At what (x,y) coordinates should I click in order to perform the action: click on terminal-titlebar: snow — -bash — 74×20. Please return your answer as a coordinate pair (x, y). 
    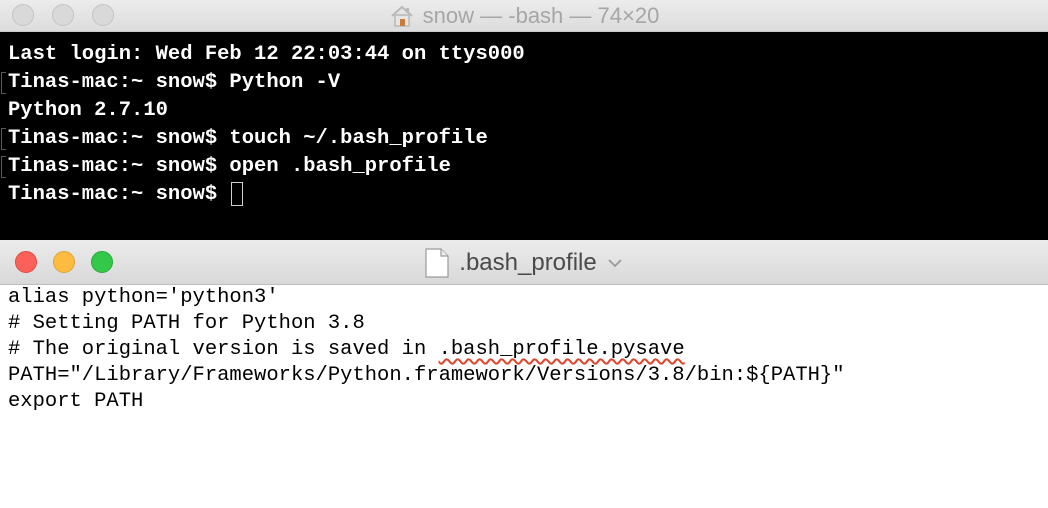
    Looking at the image, I should click on (524, 16).